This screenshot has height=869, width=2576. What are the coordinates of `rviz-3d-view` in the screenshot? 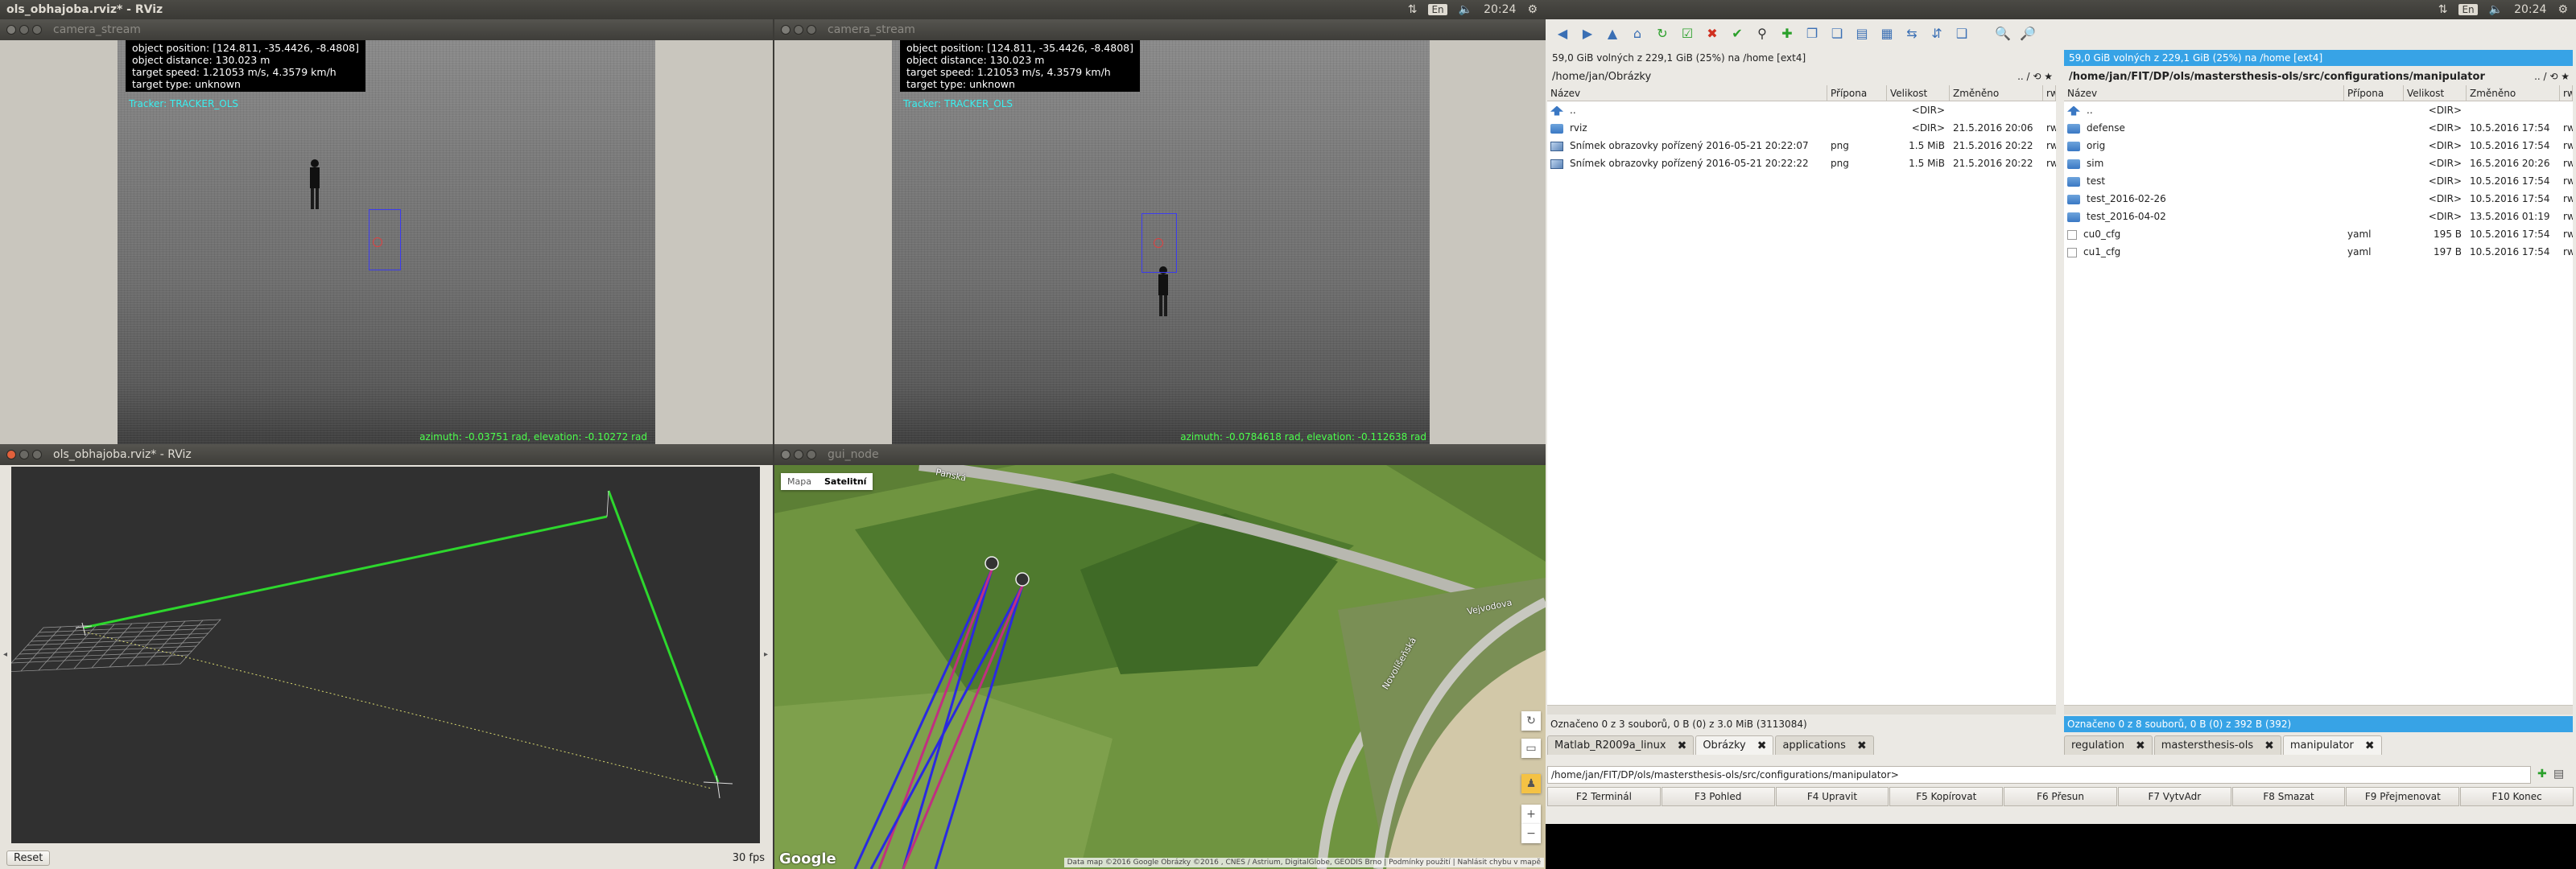 It's located at (385, 655).